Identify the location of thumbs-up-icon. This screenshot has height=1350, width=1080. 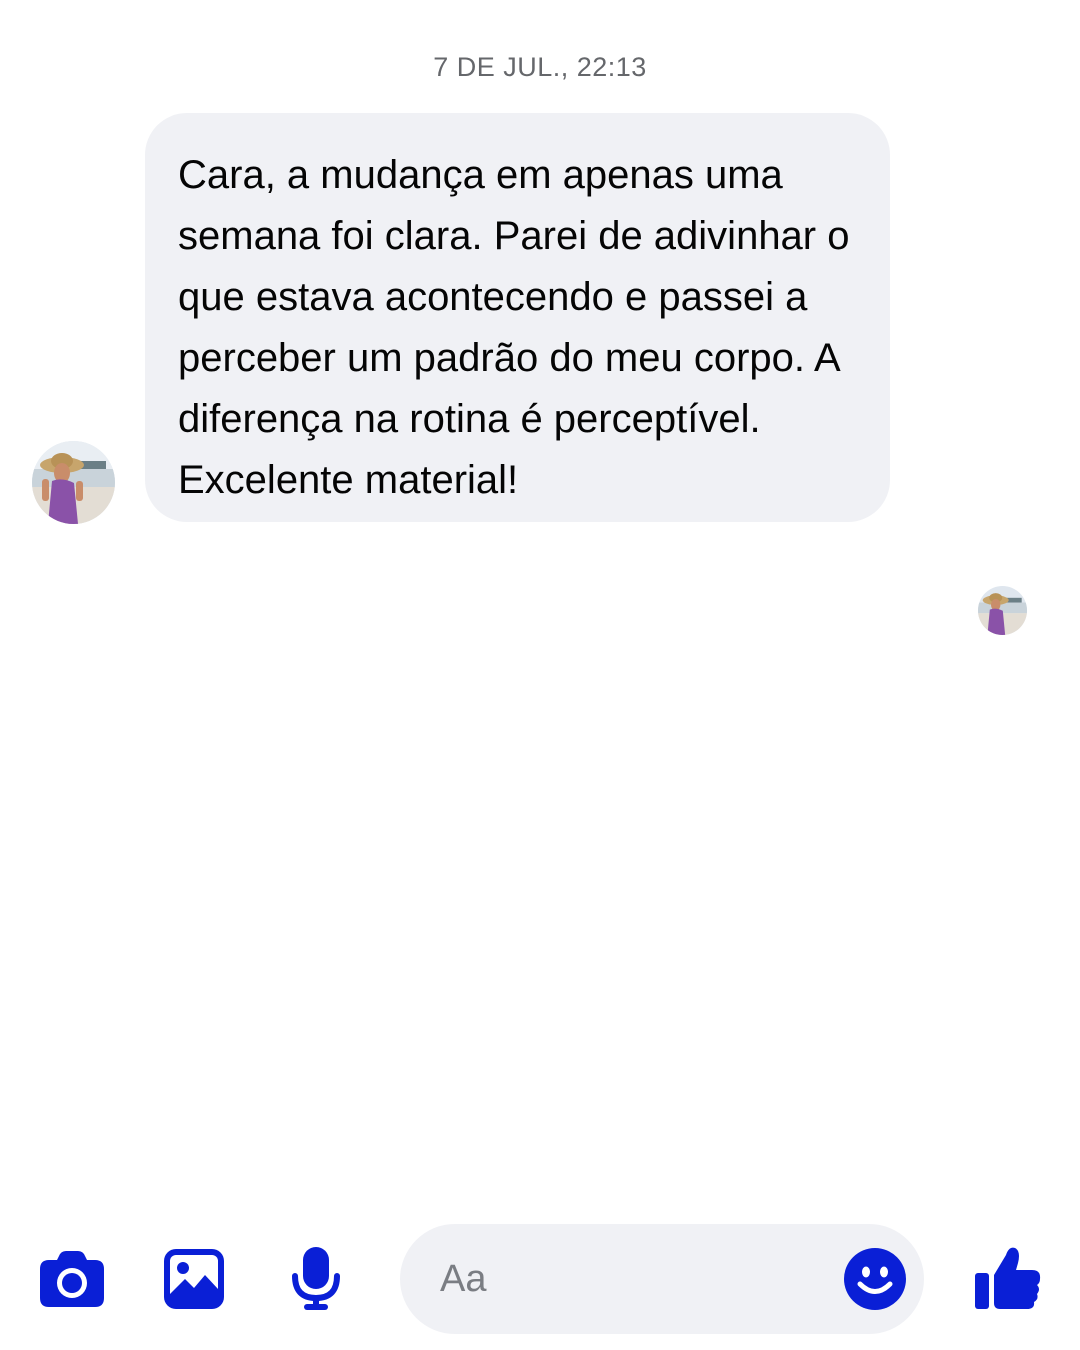
(1008, 1278).